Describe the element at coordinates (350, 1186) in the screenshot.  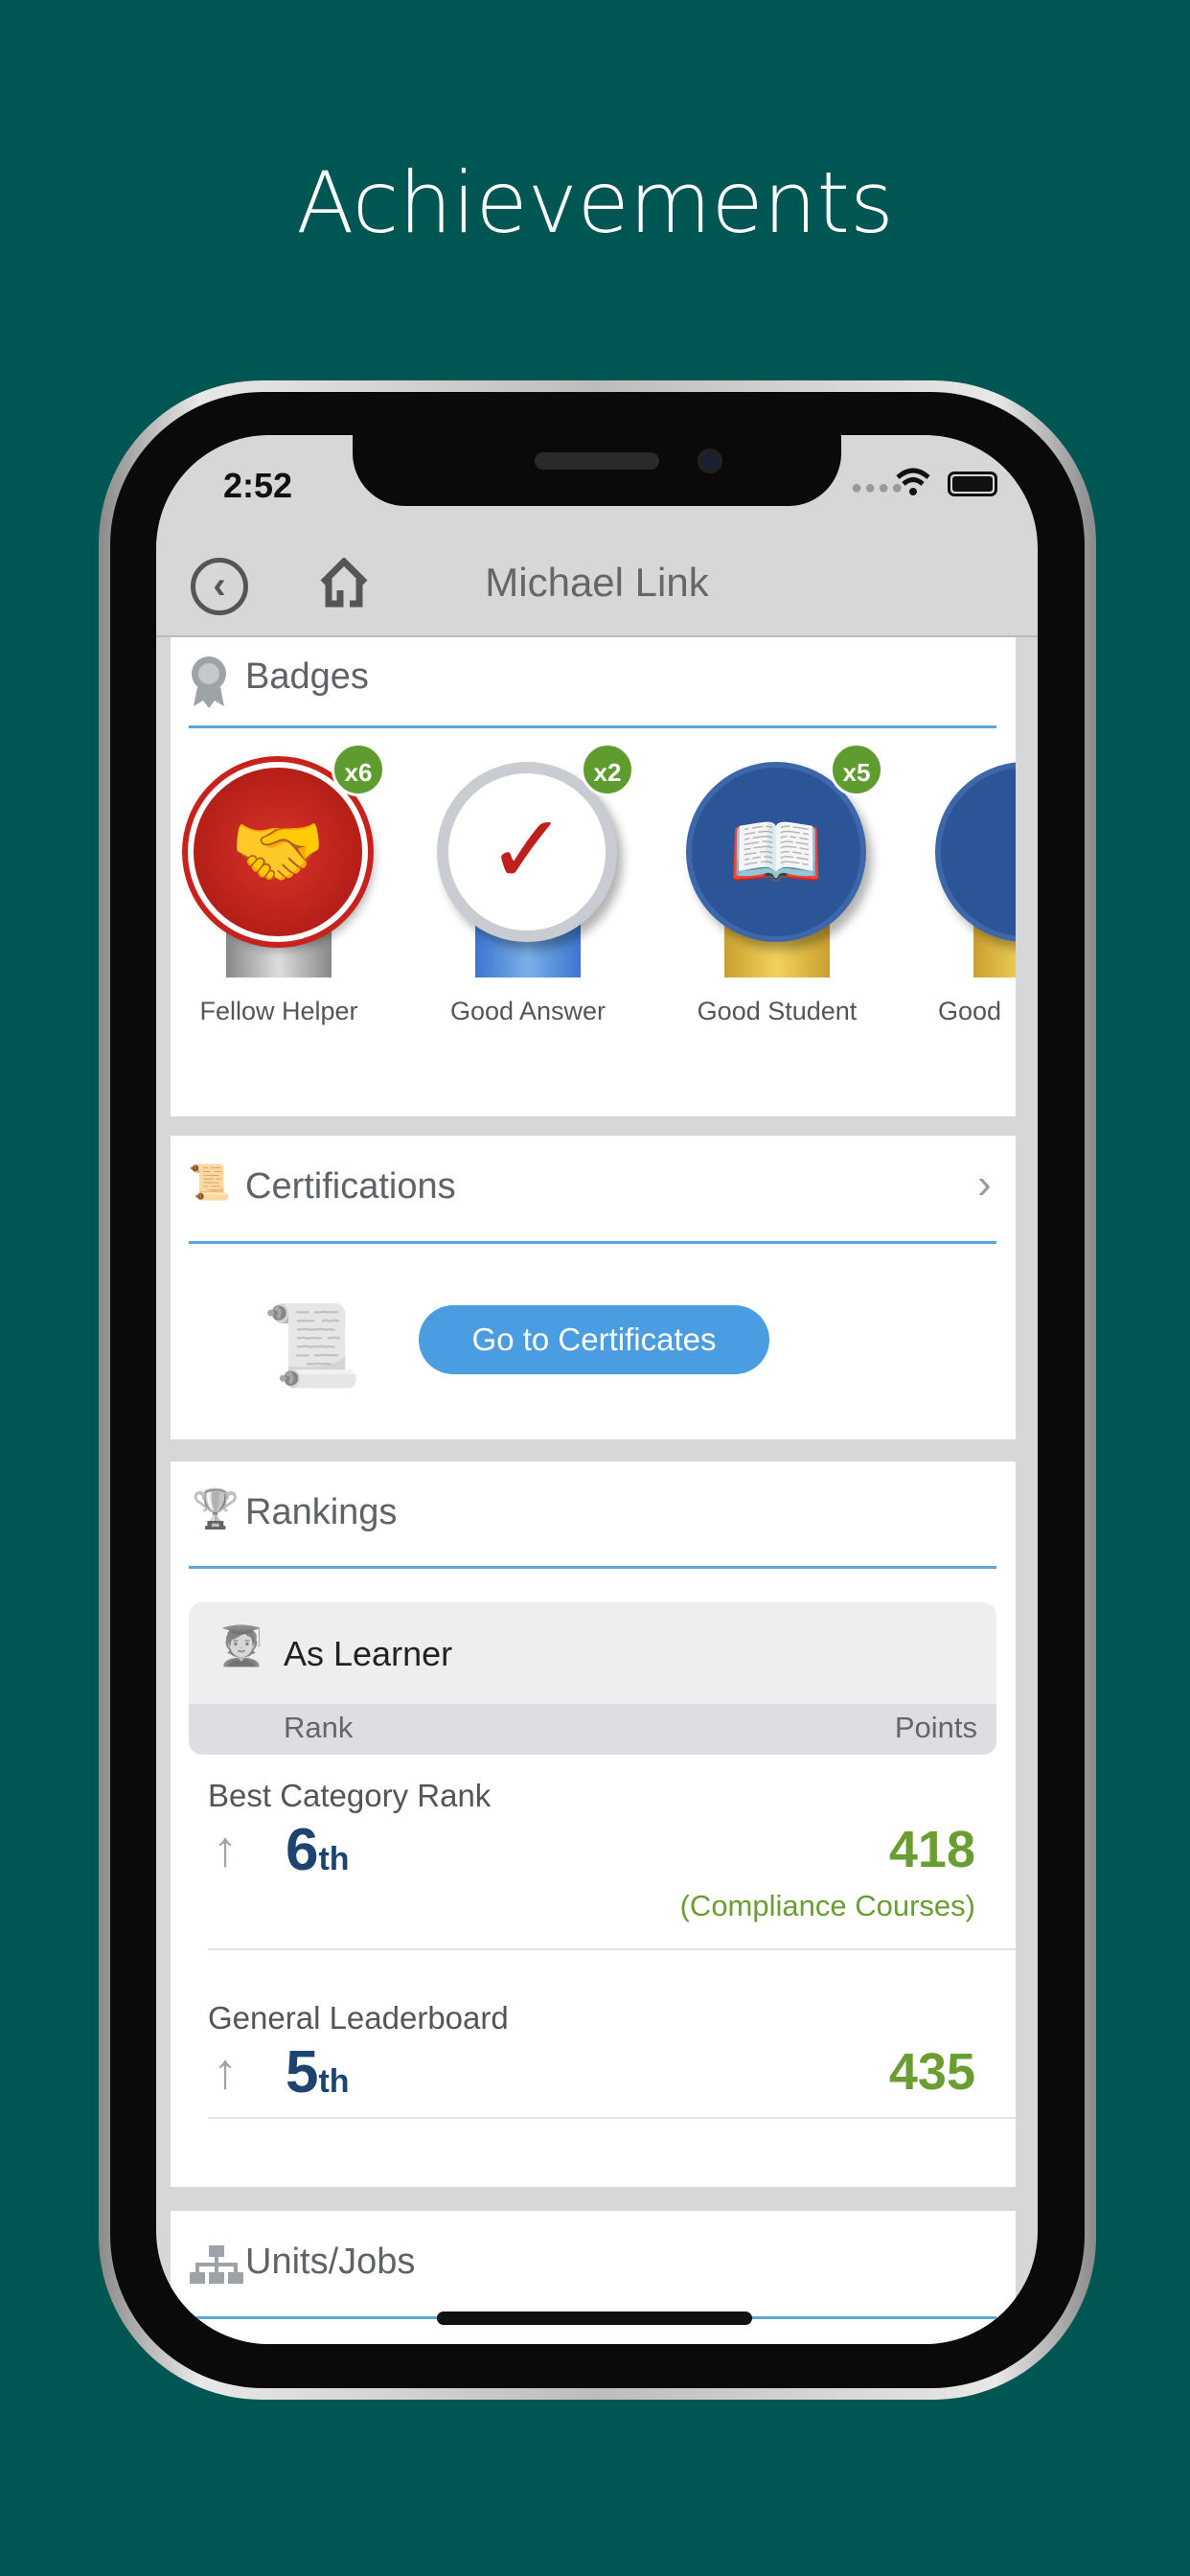
I see `certifications-header: Certifications` at that location.